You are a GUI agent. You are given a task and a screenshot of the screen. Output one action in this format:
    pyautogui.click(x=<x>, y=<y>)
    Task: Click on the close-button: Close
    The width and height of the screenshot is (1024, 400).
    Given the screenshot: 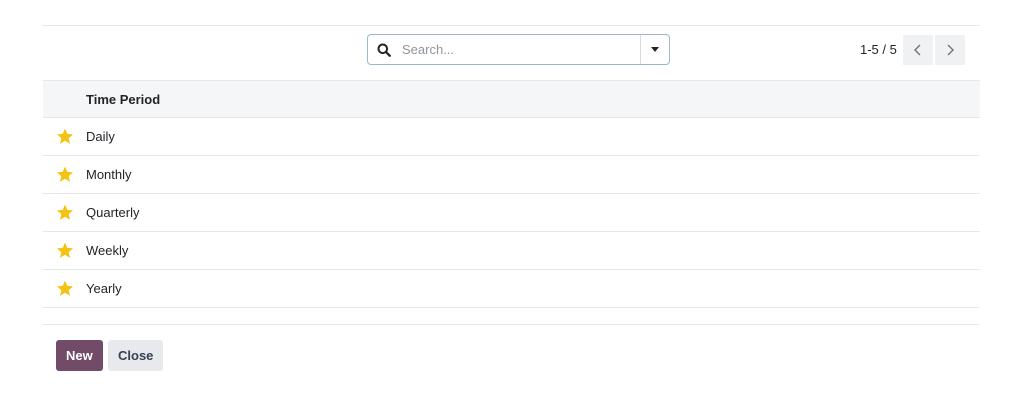 What is the action you would take?
    pyautogui.click(x=136, y=355)
    